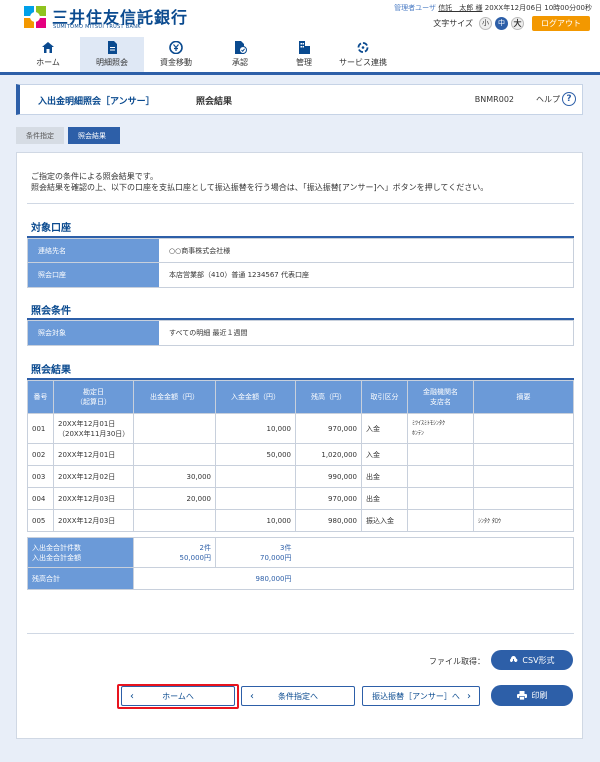  Describe the element at coordinates (300, 251) in the screenshot. I see `table-row: 連絡先名 ○○商事株式会社様` at that location.